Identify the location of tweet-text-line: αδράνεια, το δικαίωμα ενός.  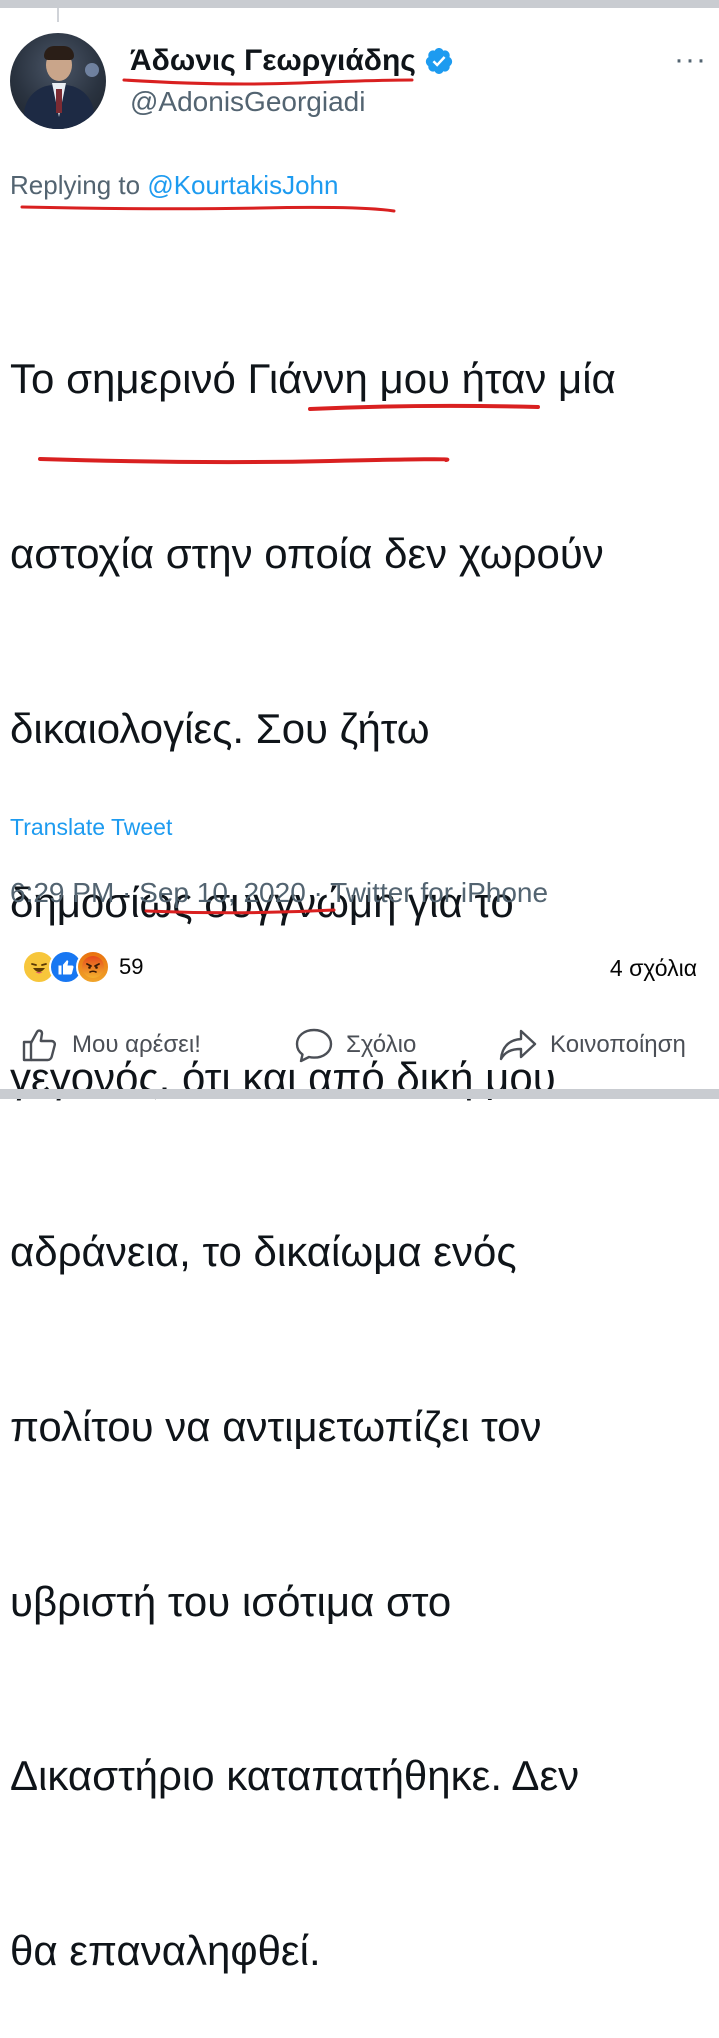
(263, 1252).